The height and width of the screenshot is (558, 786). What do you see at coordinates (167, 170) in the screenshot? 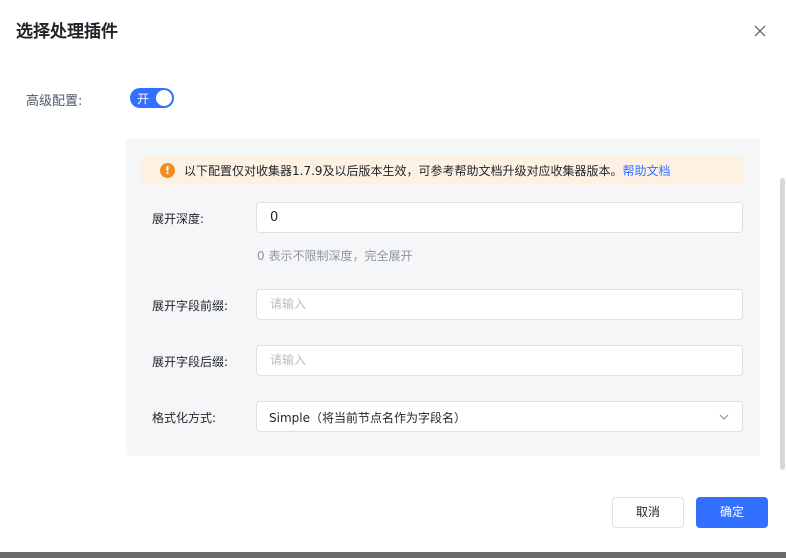
I see `warning-icon: !` at bounding box center [167, 170].